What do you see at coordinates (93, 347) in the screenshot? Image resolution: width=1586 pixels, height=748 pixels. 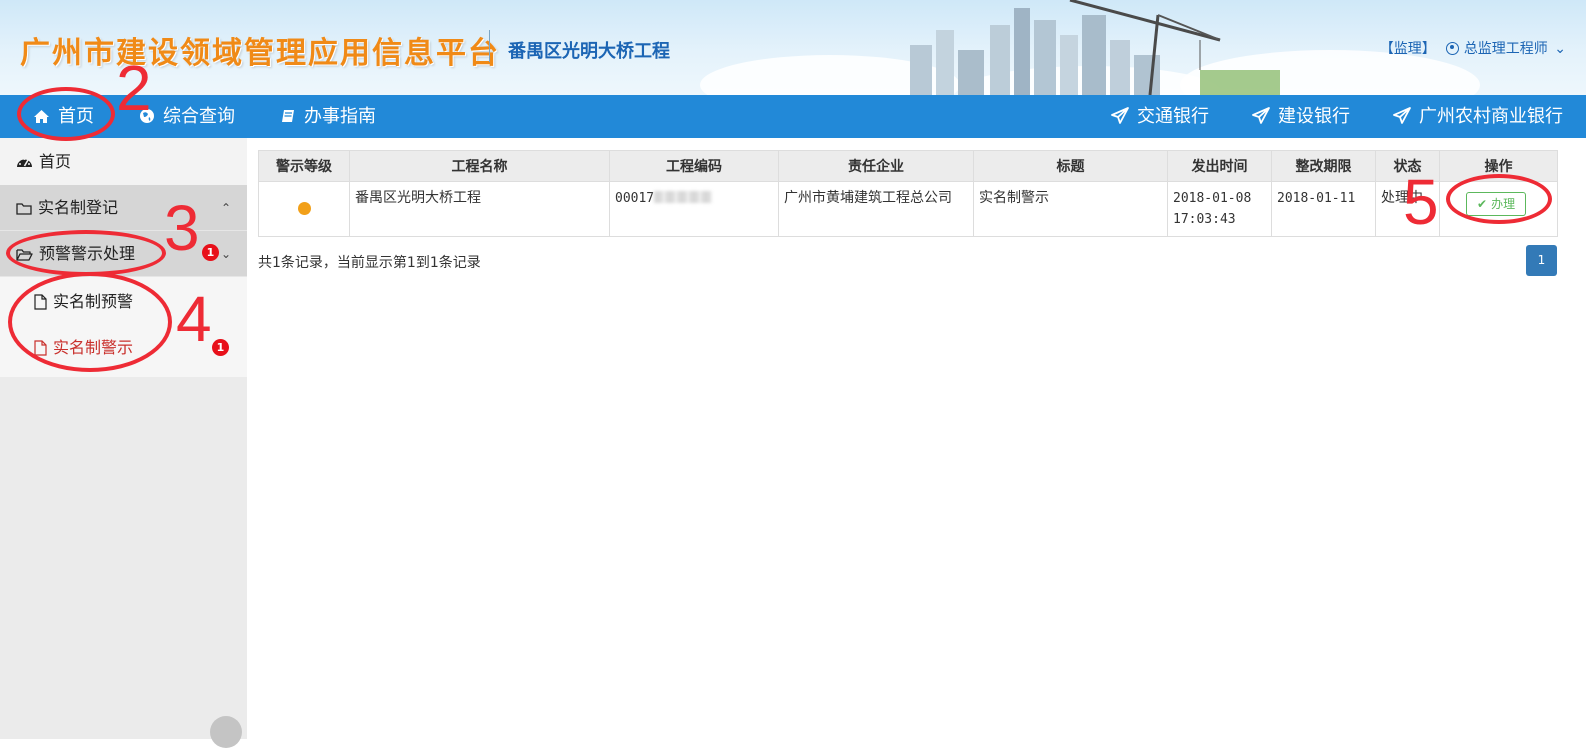 I see `submenu-label: 实名制警示` at bounding box center [93, 347].